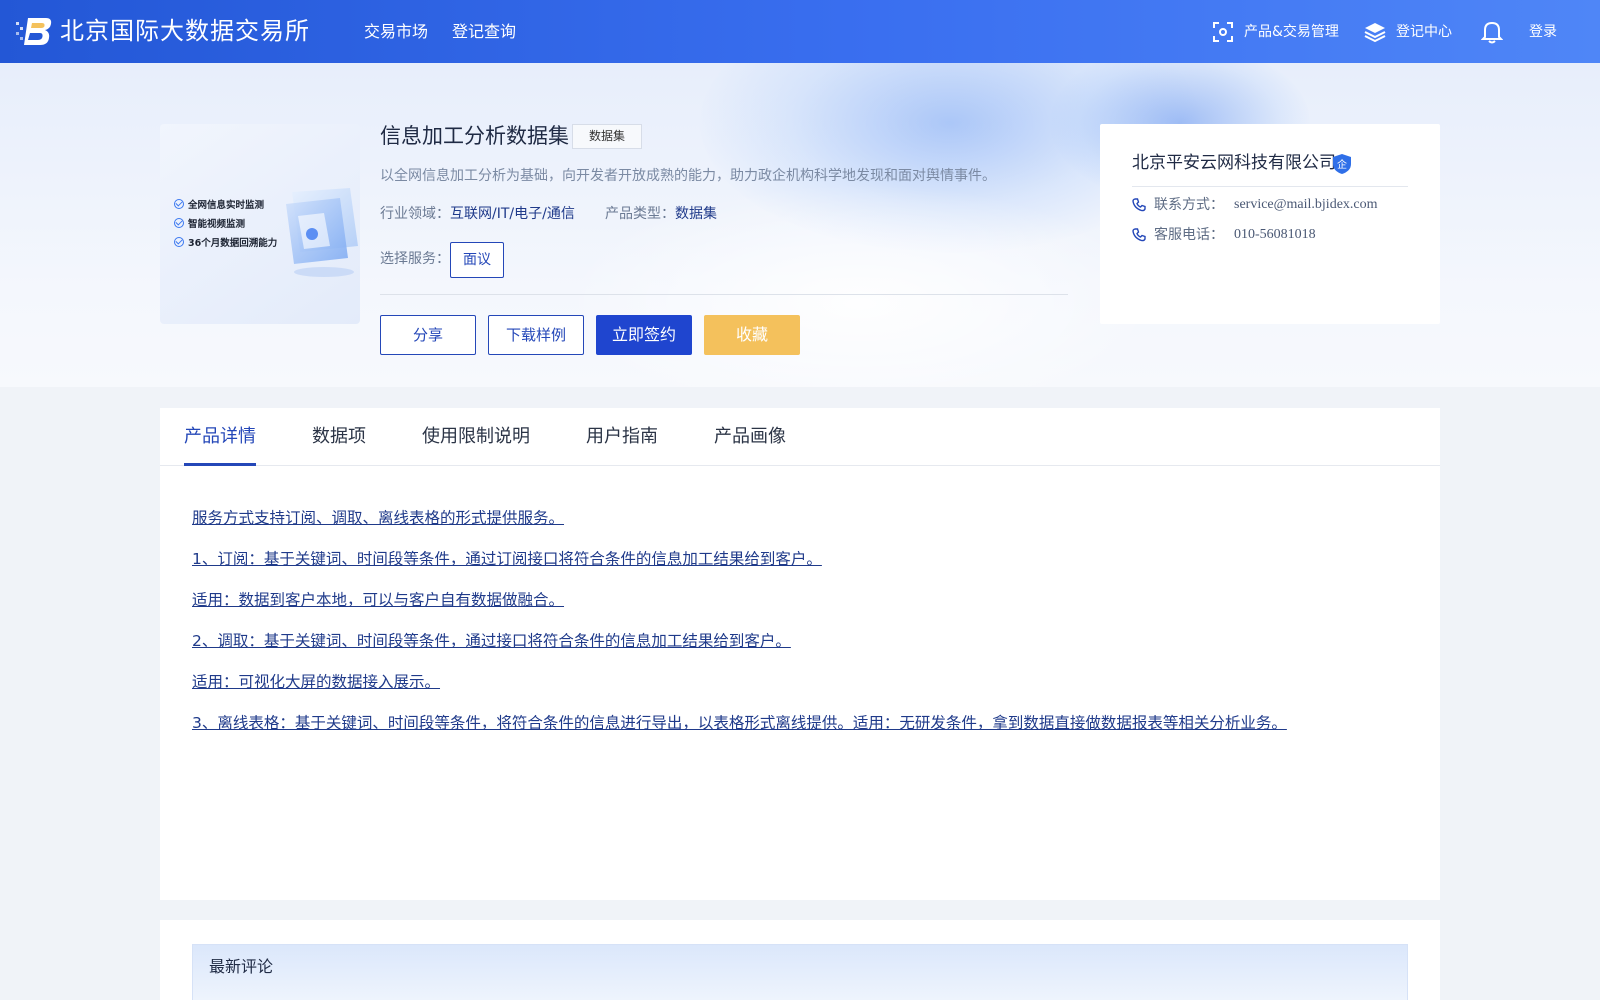  Describe the element at coordinates (1306, 204) in the screenshot. I see `contact-value: service@mail.bjidex.com` at that location.